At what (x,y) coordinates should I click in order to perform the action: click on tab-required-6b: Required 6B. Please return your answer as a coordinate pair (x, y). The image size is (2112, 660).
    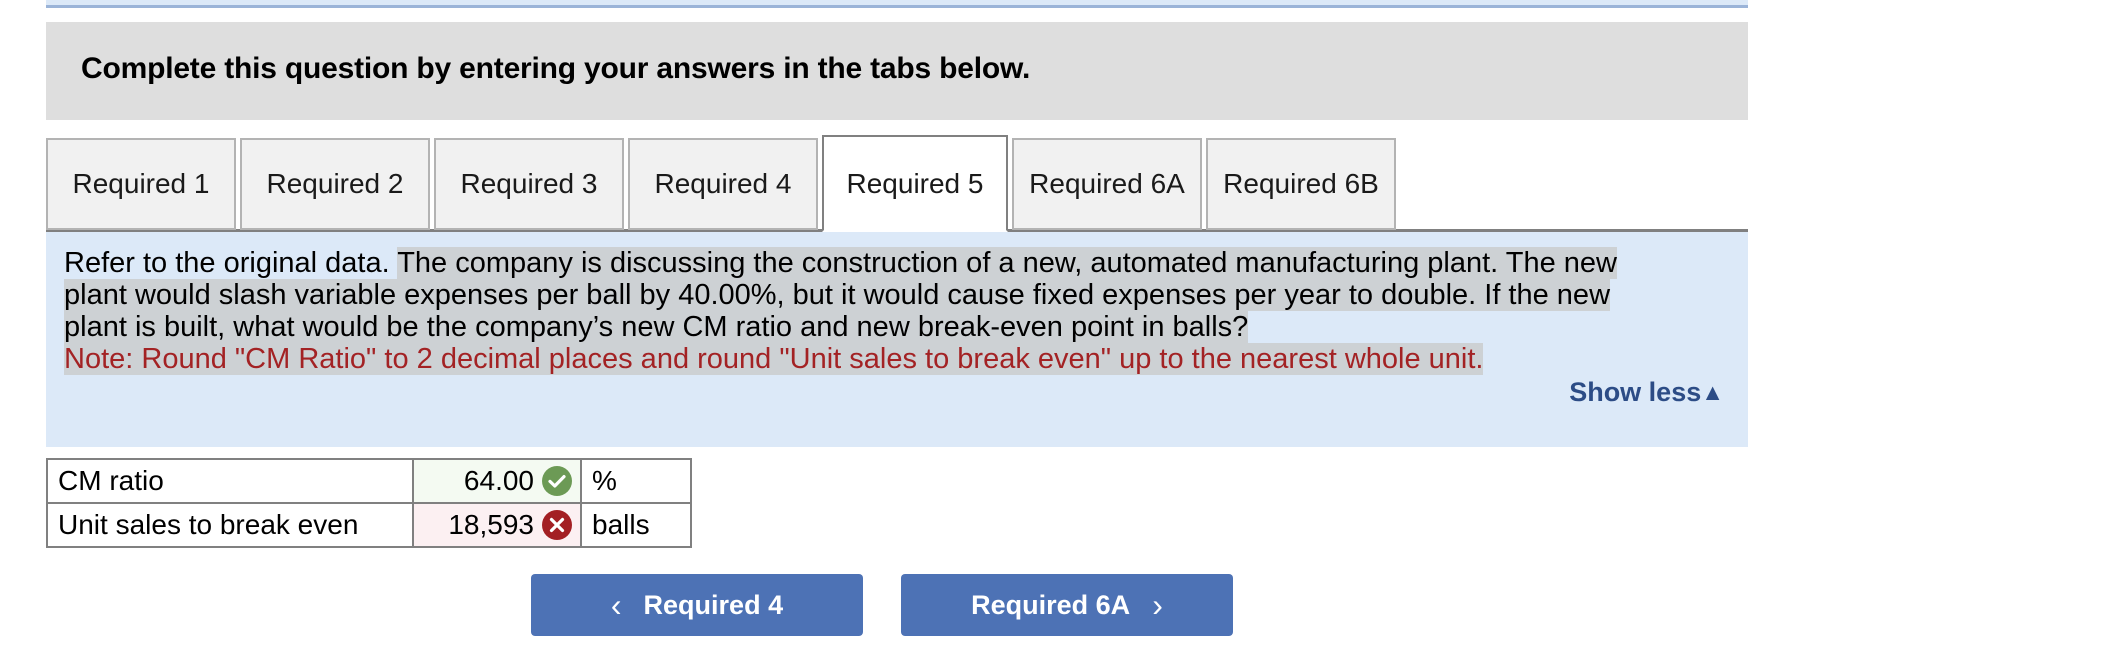
    Looking at the image, I should click on (1301, 184).